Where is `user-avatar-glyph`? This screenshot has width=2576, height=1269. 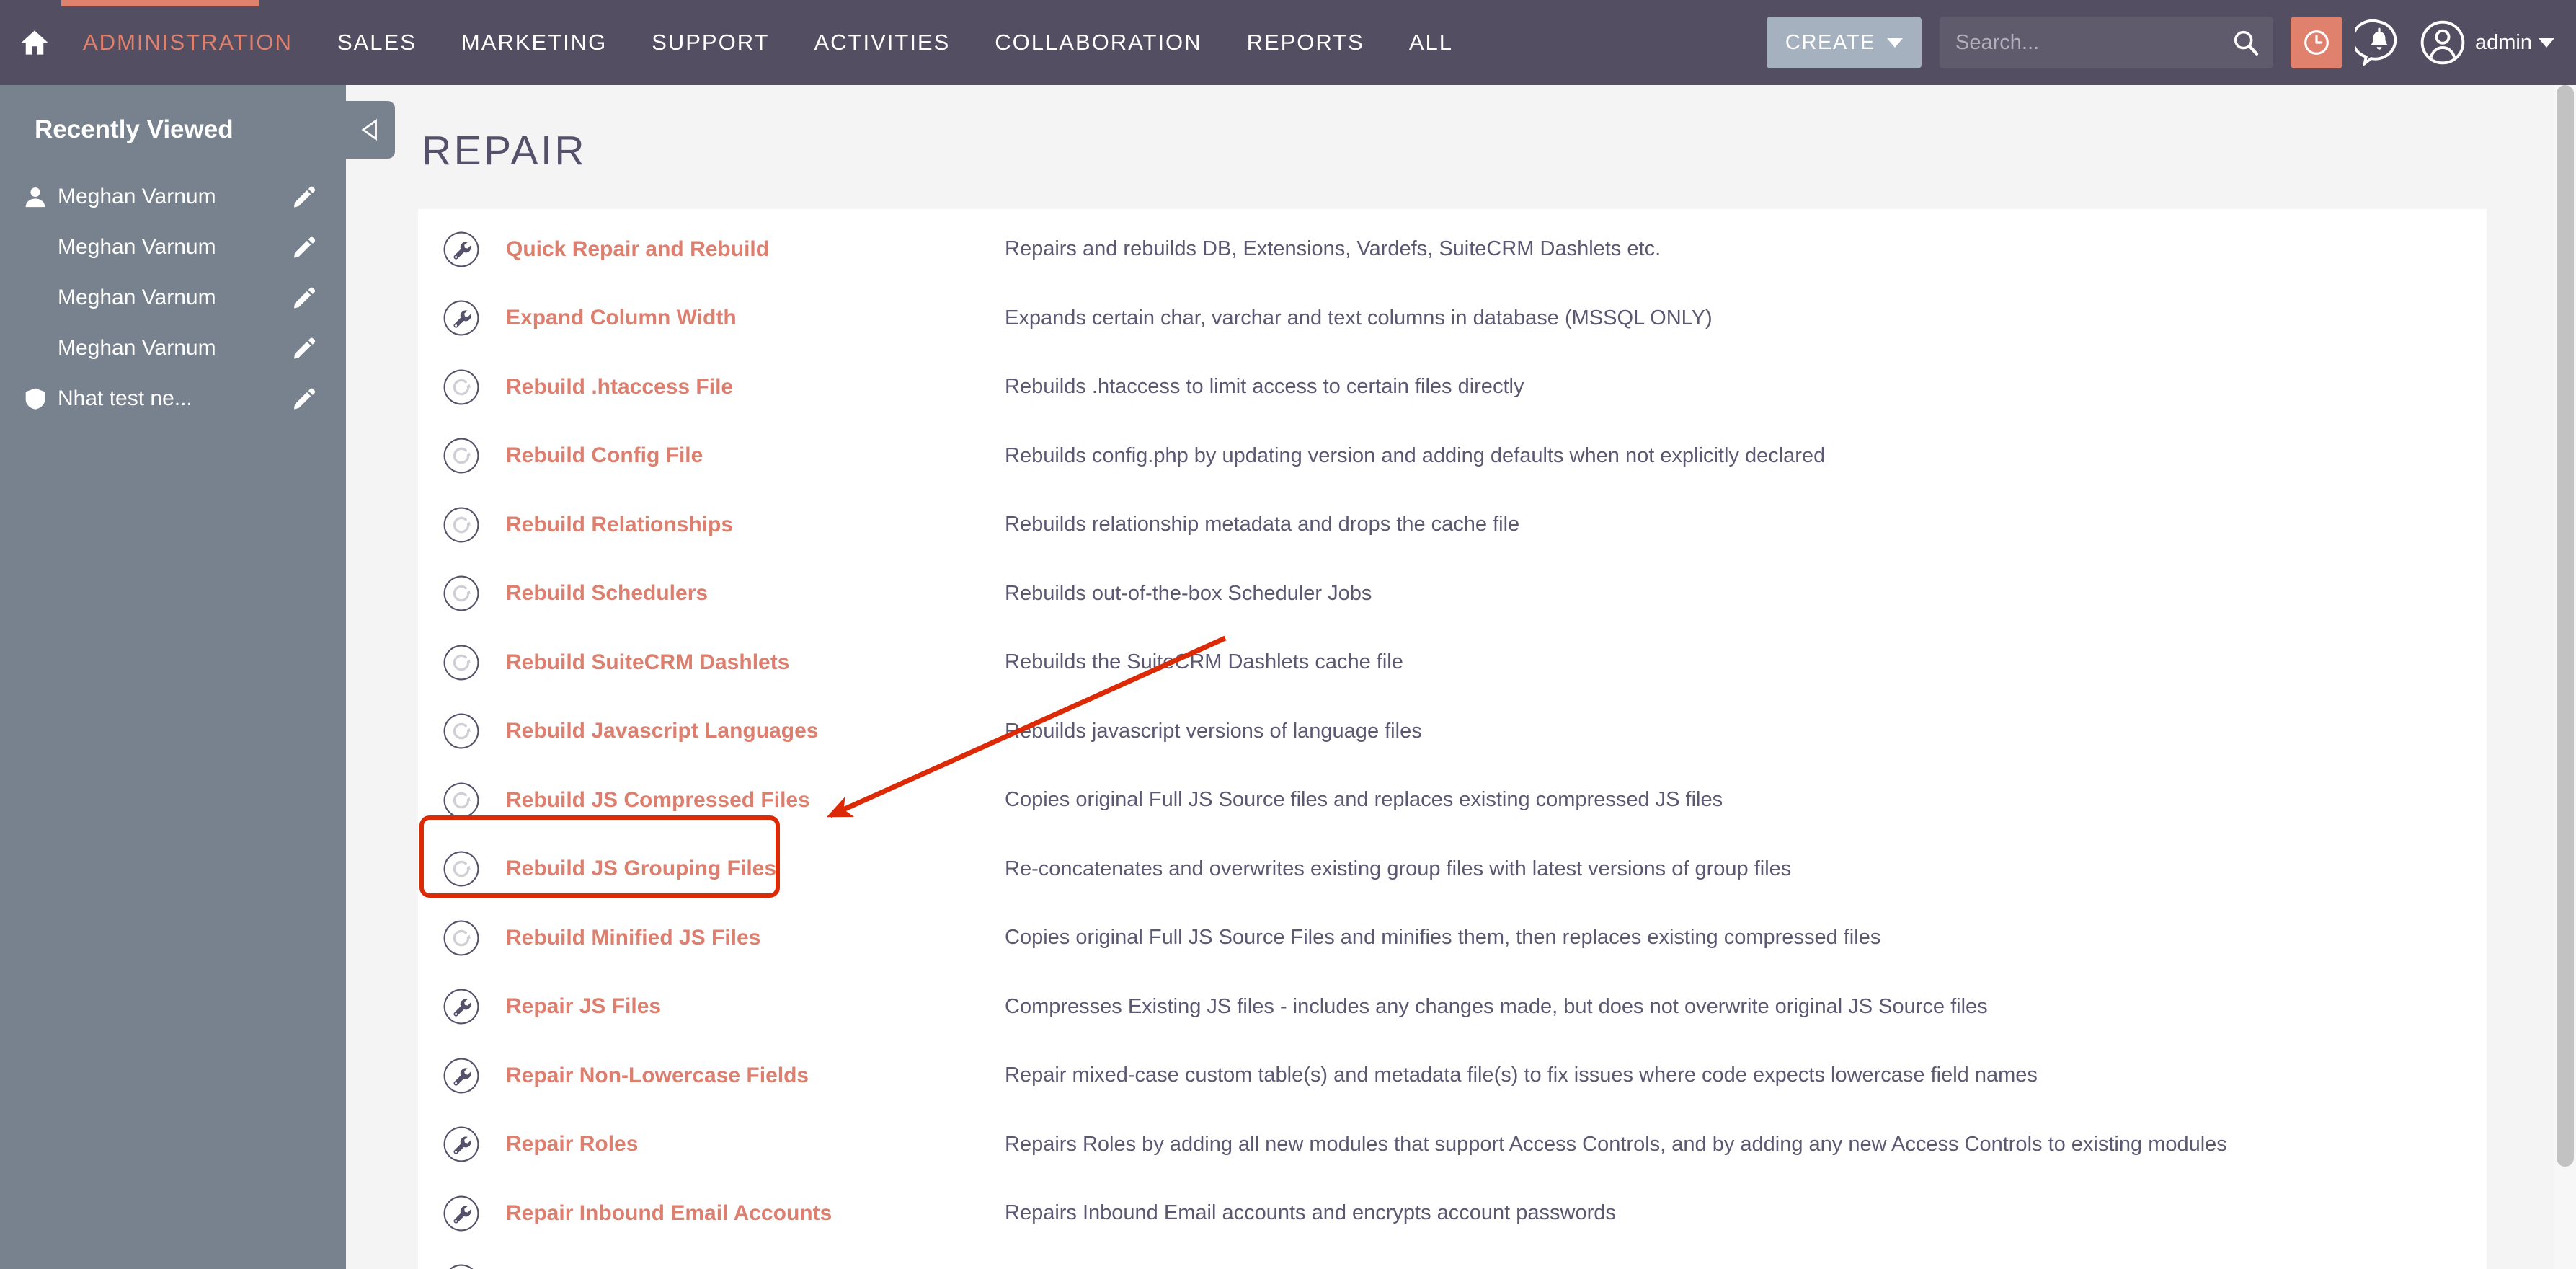
user-avatar-glyph is located at coordinates (2442, 43).